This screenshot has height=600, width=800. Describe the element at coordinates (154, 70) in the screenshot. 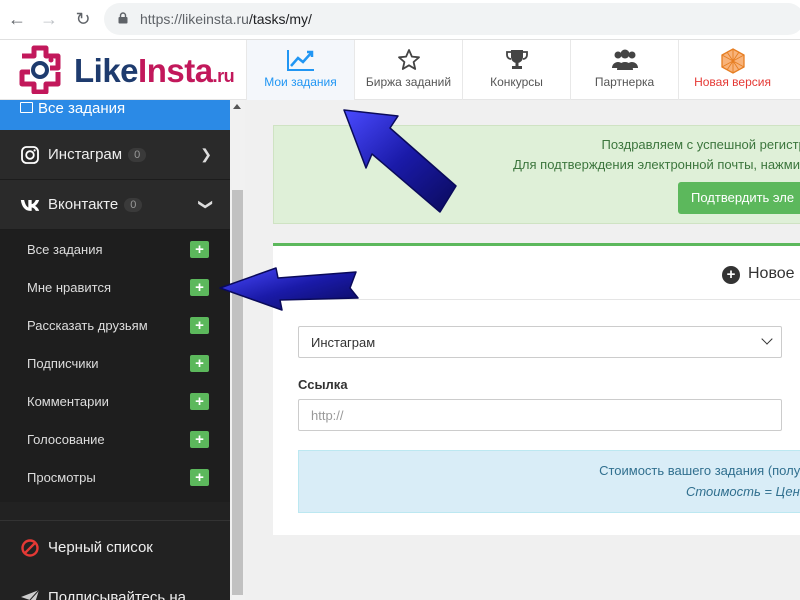

I see `logo-text: LikeInsta.ru` at that location.